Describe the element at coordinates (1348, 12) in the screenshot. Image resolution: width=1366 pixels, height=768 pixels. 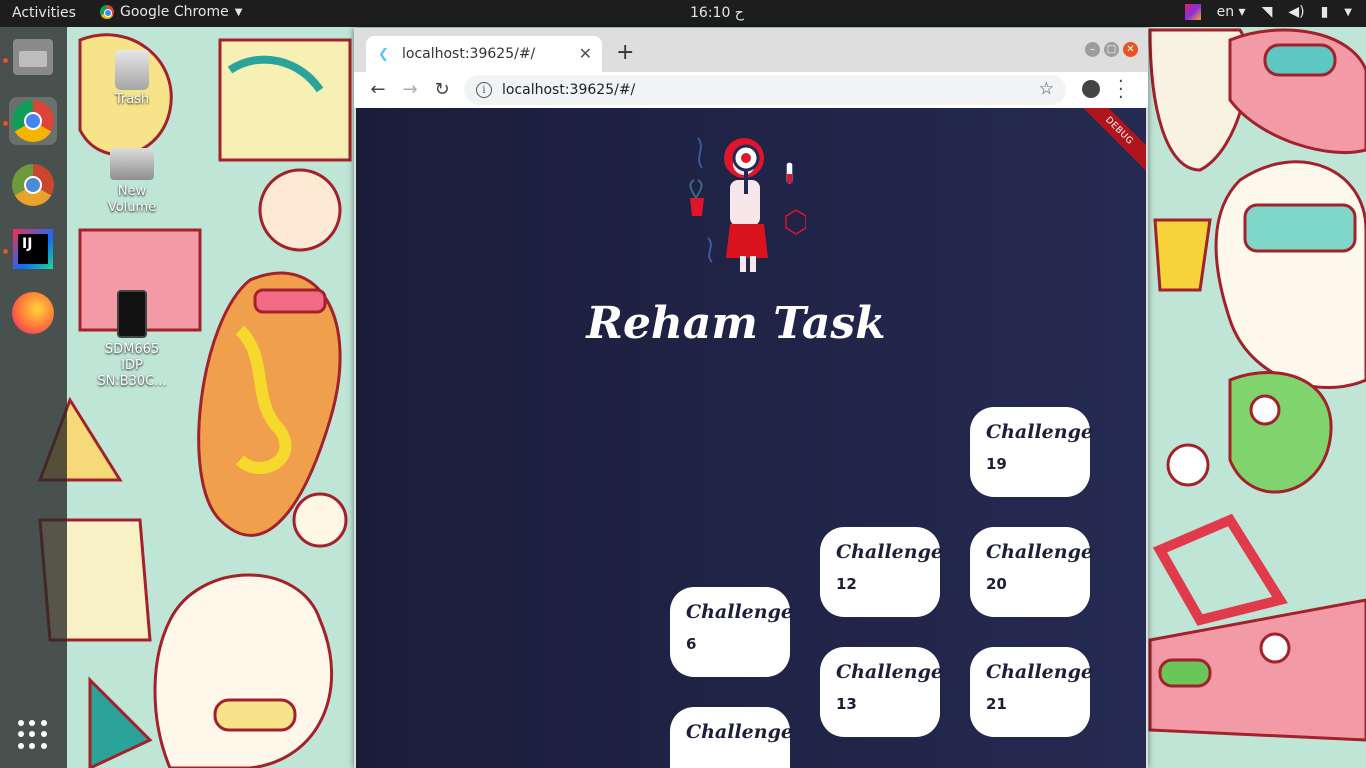
I see `system-menu-chevron-icon: ▼` at that location.